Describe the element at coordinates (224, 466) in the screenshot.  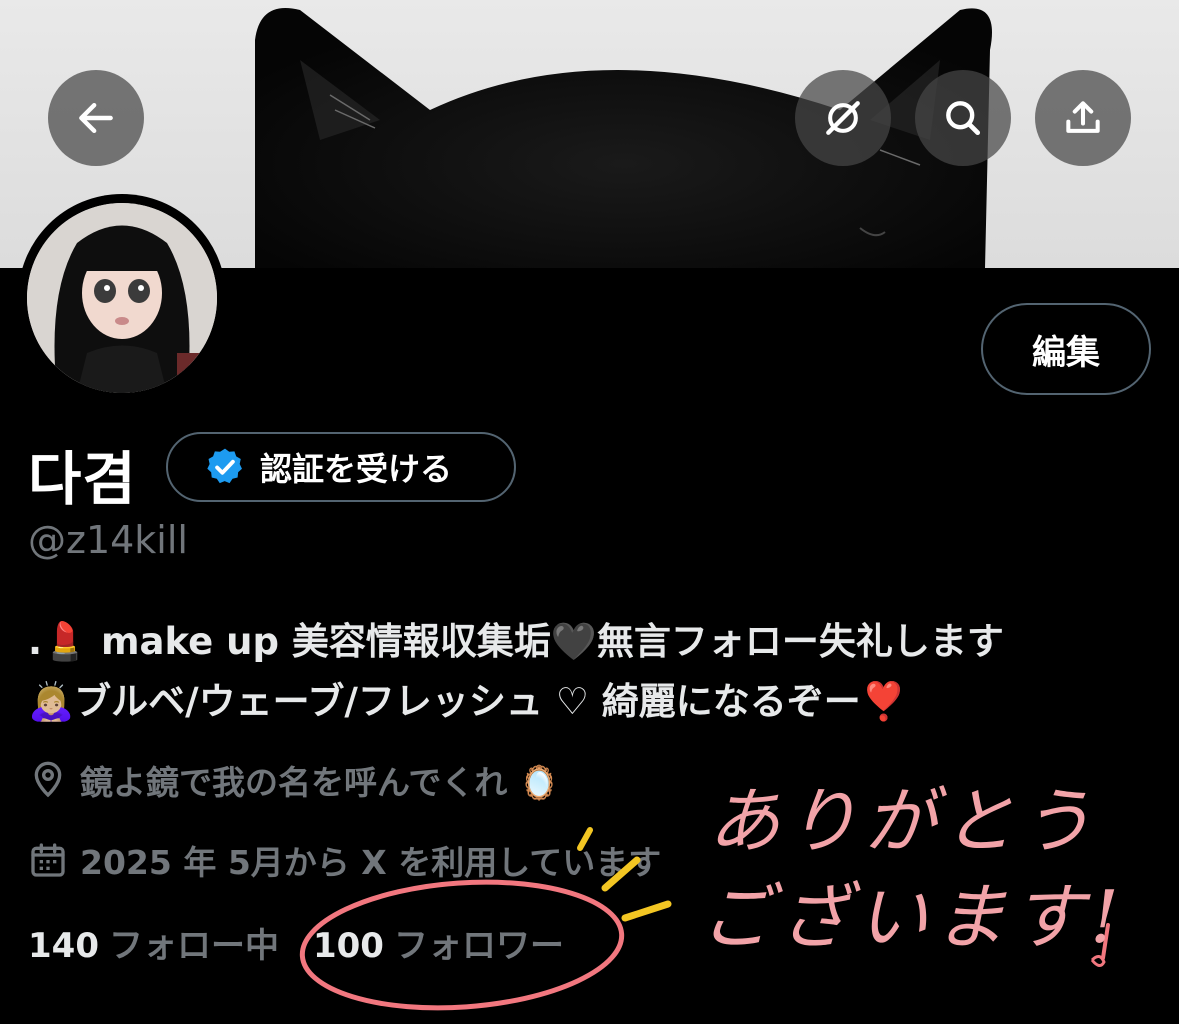
I see `verified-badge-icon` at that location.